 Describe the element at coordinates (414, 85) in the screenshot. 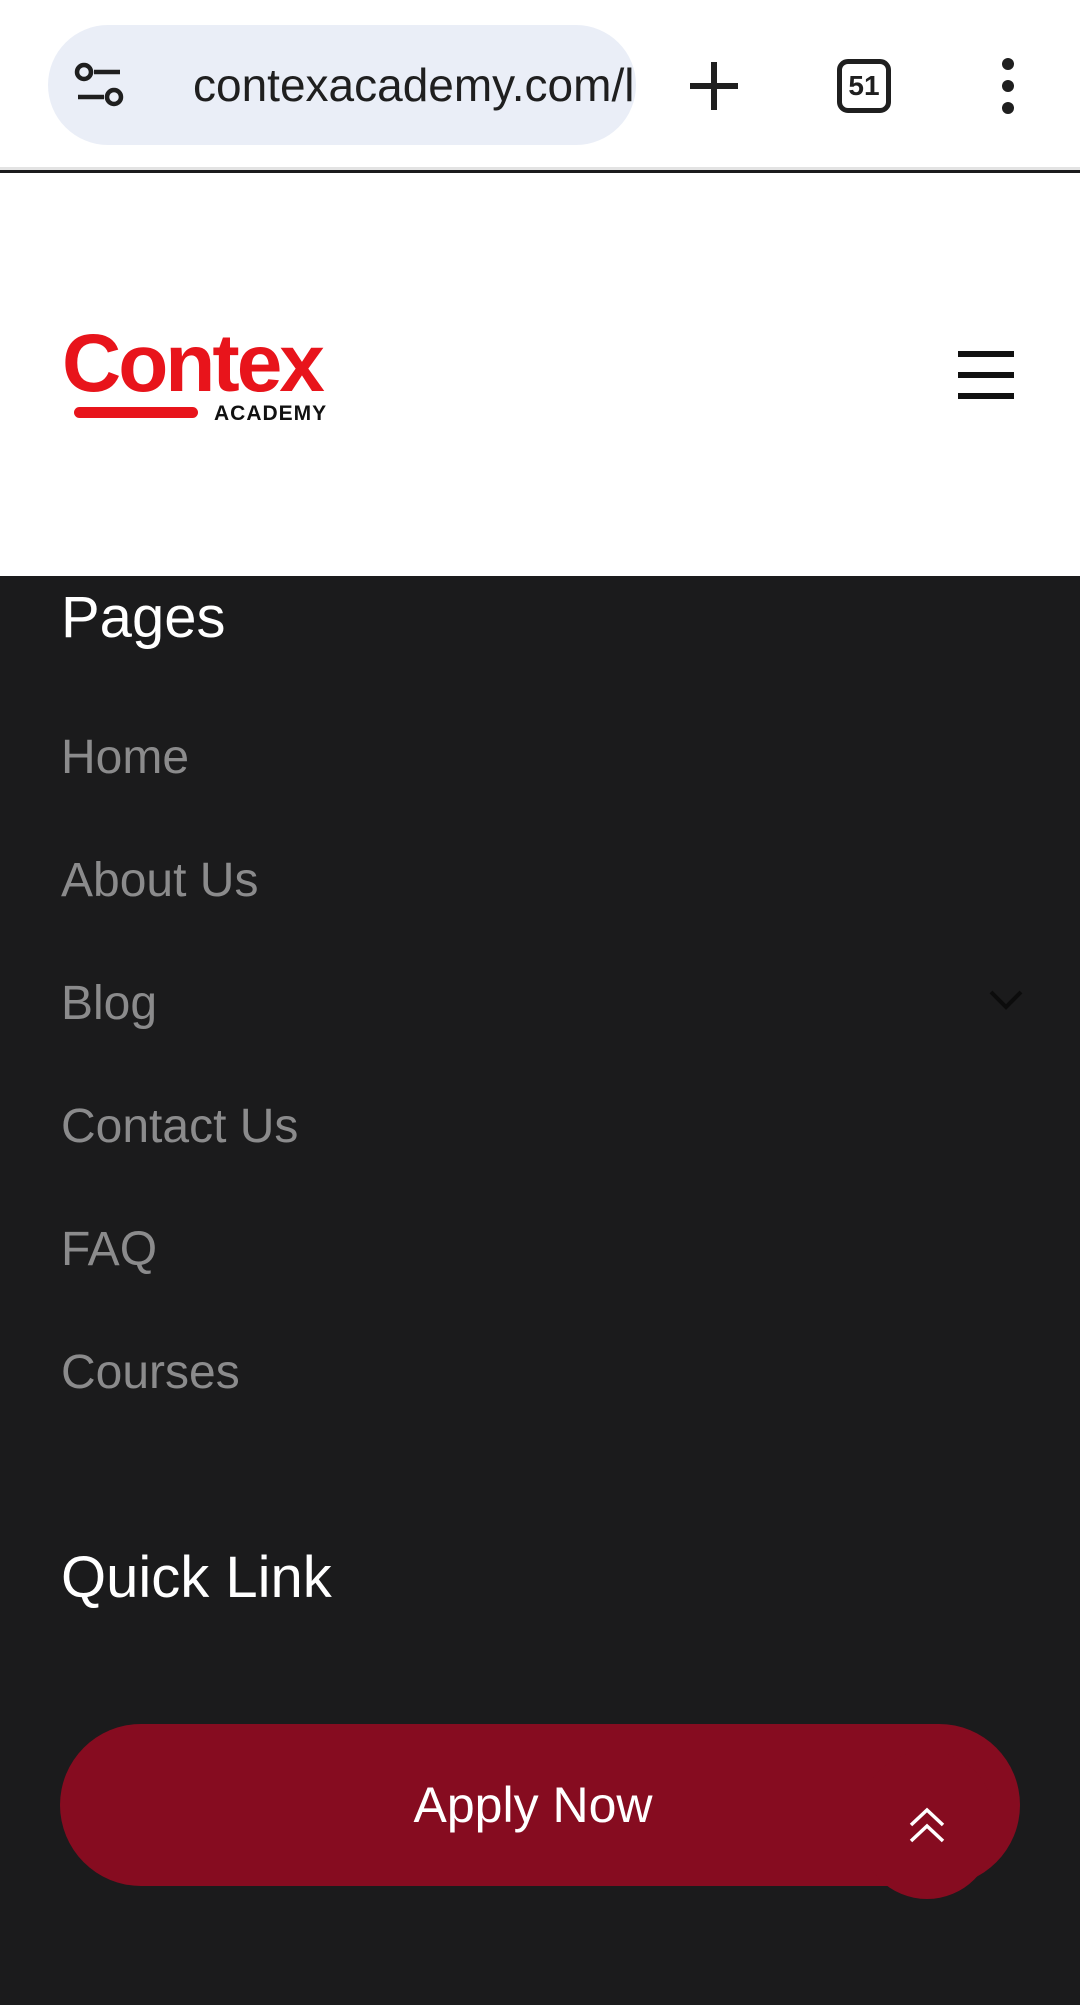

I see `url-text: contexacademy.com/l` at that location.